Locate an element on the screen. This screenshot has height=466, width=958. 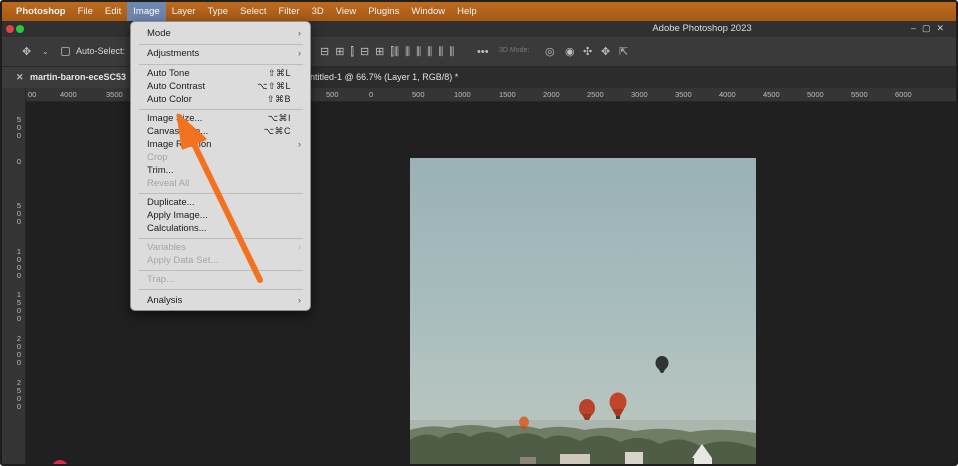
move-tool-icon: ✥ is located at coordinates (26, 52).